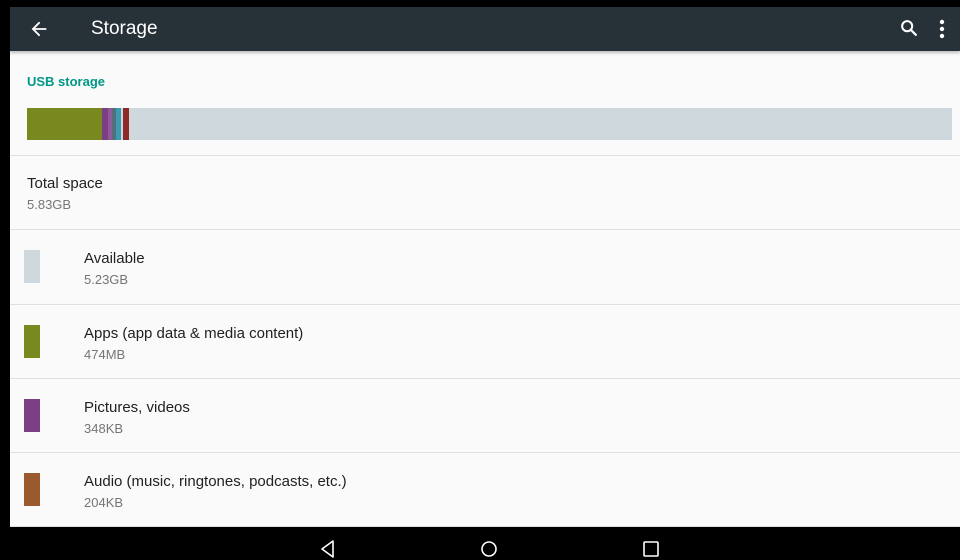 This screenshot has width=960, height=560. What do you see at coordinates (215, 481) in the screenshot?
I see `item-label: Audio (music, ringtones, podcasts, etc.)` at bounding box center [215, 481].